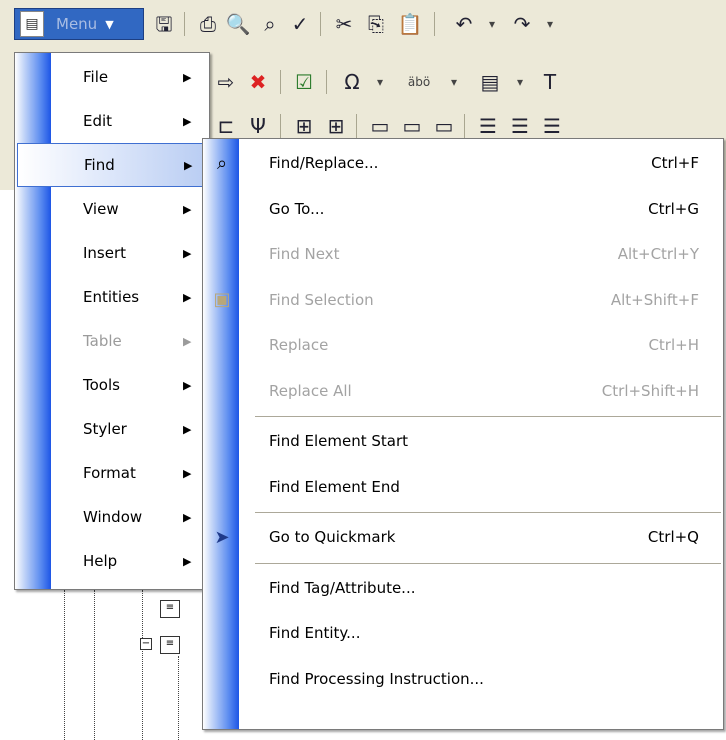  What do you see at coordinates (552, 126) in the screenshot?
I see `justify3-icon: ☰` at bounding box center [552, 126].